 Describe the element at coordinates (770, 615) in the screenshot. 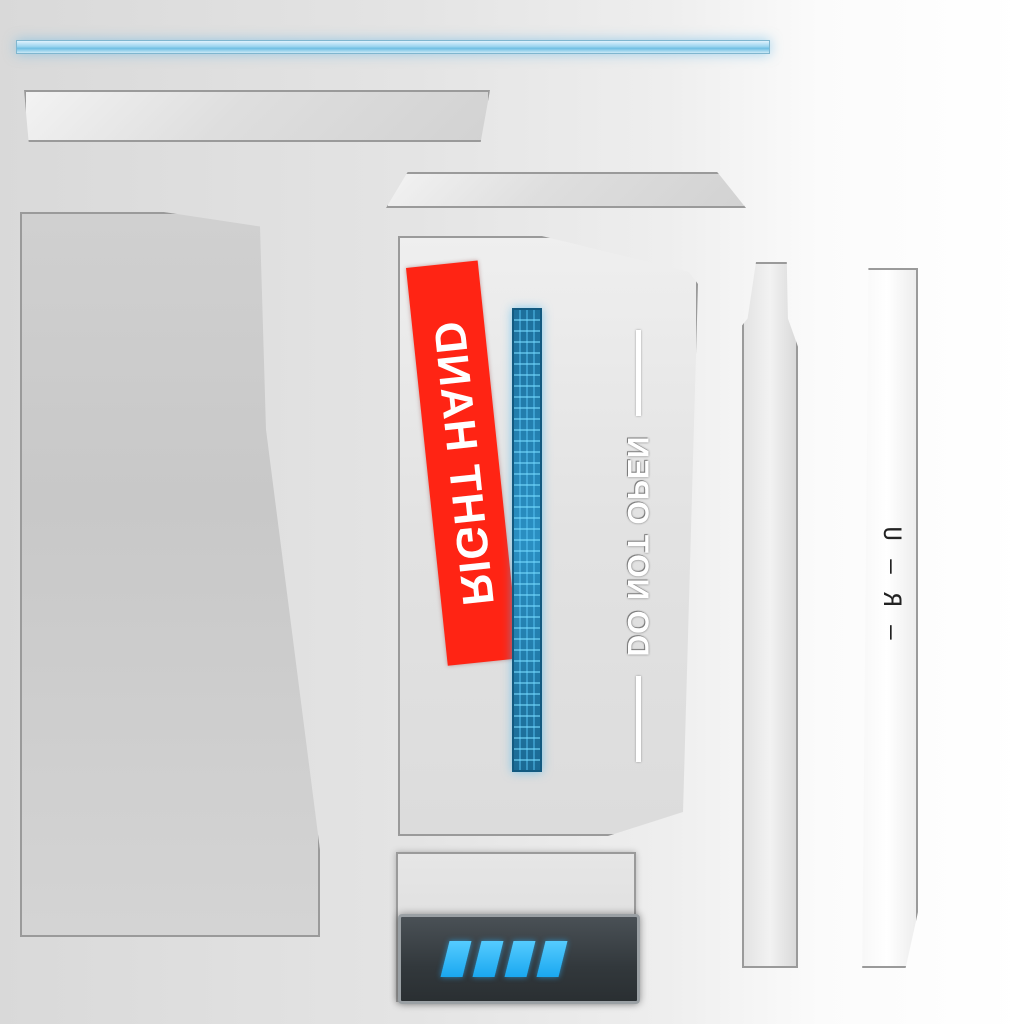

I see `side-strip-left` at that location.